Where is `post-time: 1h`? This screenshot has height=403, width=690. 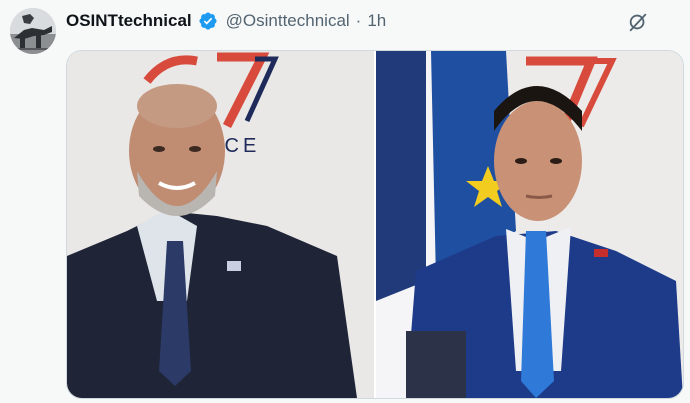
post-time: 1h is located at coordinates (376, 21).